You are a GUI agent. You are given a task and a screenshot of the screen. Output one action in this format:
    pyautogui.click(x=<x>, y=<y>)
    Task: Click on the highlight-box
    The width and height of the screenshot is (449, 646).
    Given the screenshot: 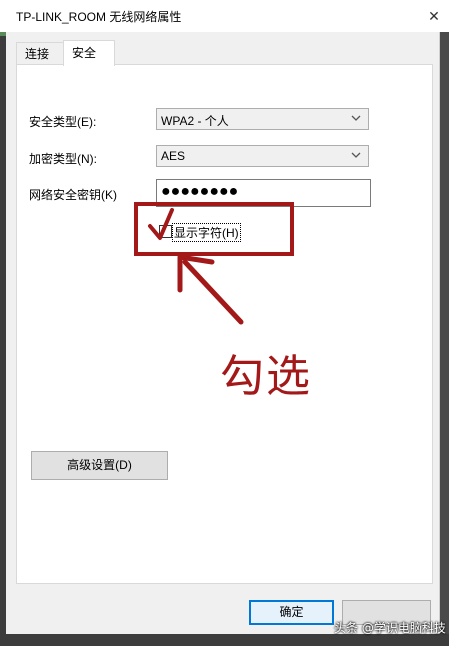 What is the action you would take?
    pyautogui.click(x=214, y=229)
    